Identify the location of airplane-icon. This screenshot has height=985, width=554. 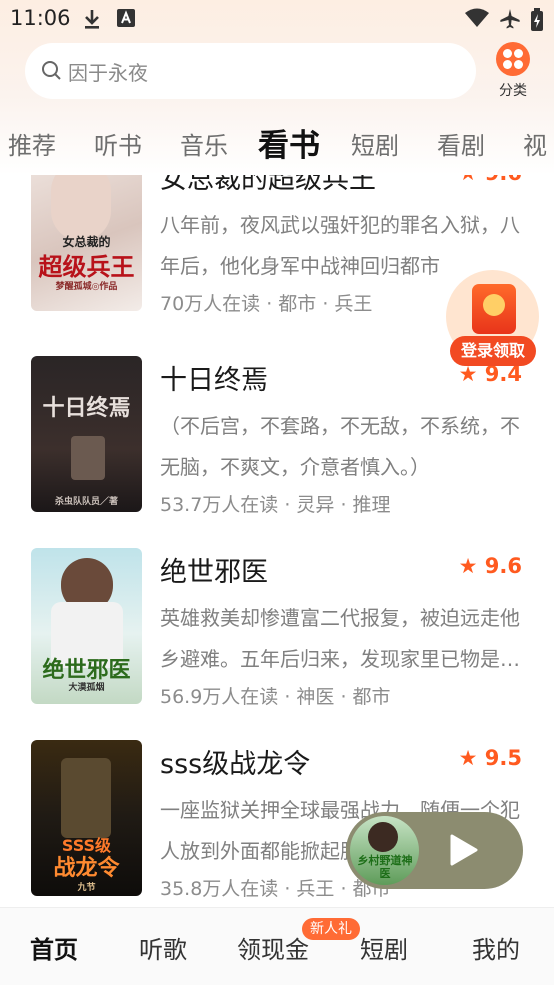
(510, 19).